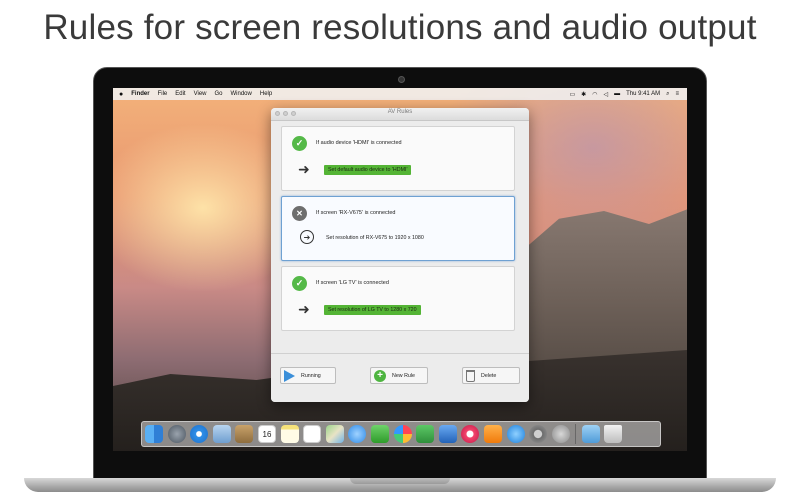  Describe the element at coordinates (590, 434) in the screenshot. I see `downloads-folder-icon` at that location.